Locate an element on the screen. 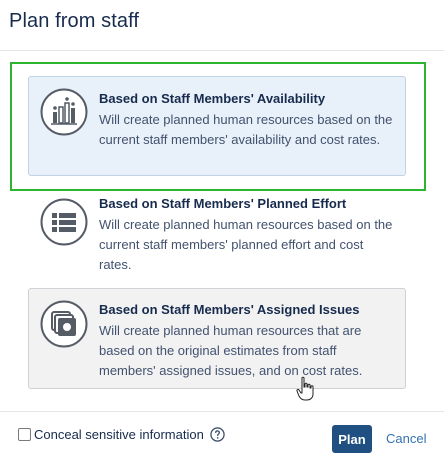  conceal-sensitive-info: Conceal sensitive information is located at coordinates (121, 434).